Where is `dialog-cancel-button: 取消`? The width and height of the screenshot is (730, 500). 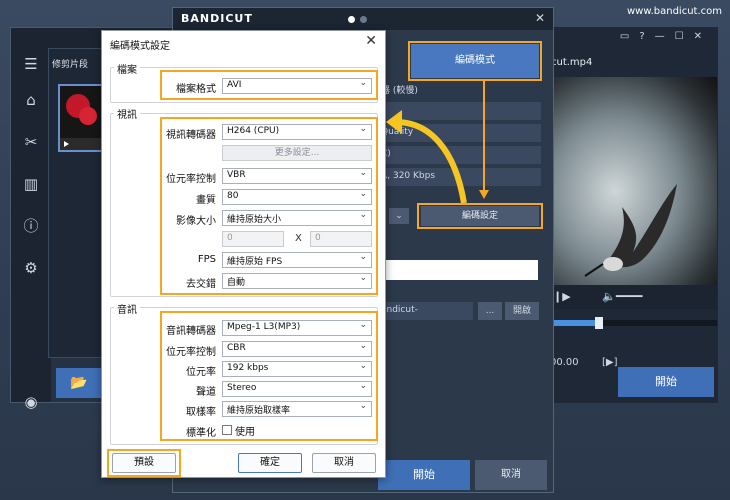 dialog-cancel-button: 取消 is located at coordinates (344, 463).